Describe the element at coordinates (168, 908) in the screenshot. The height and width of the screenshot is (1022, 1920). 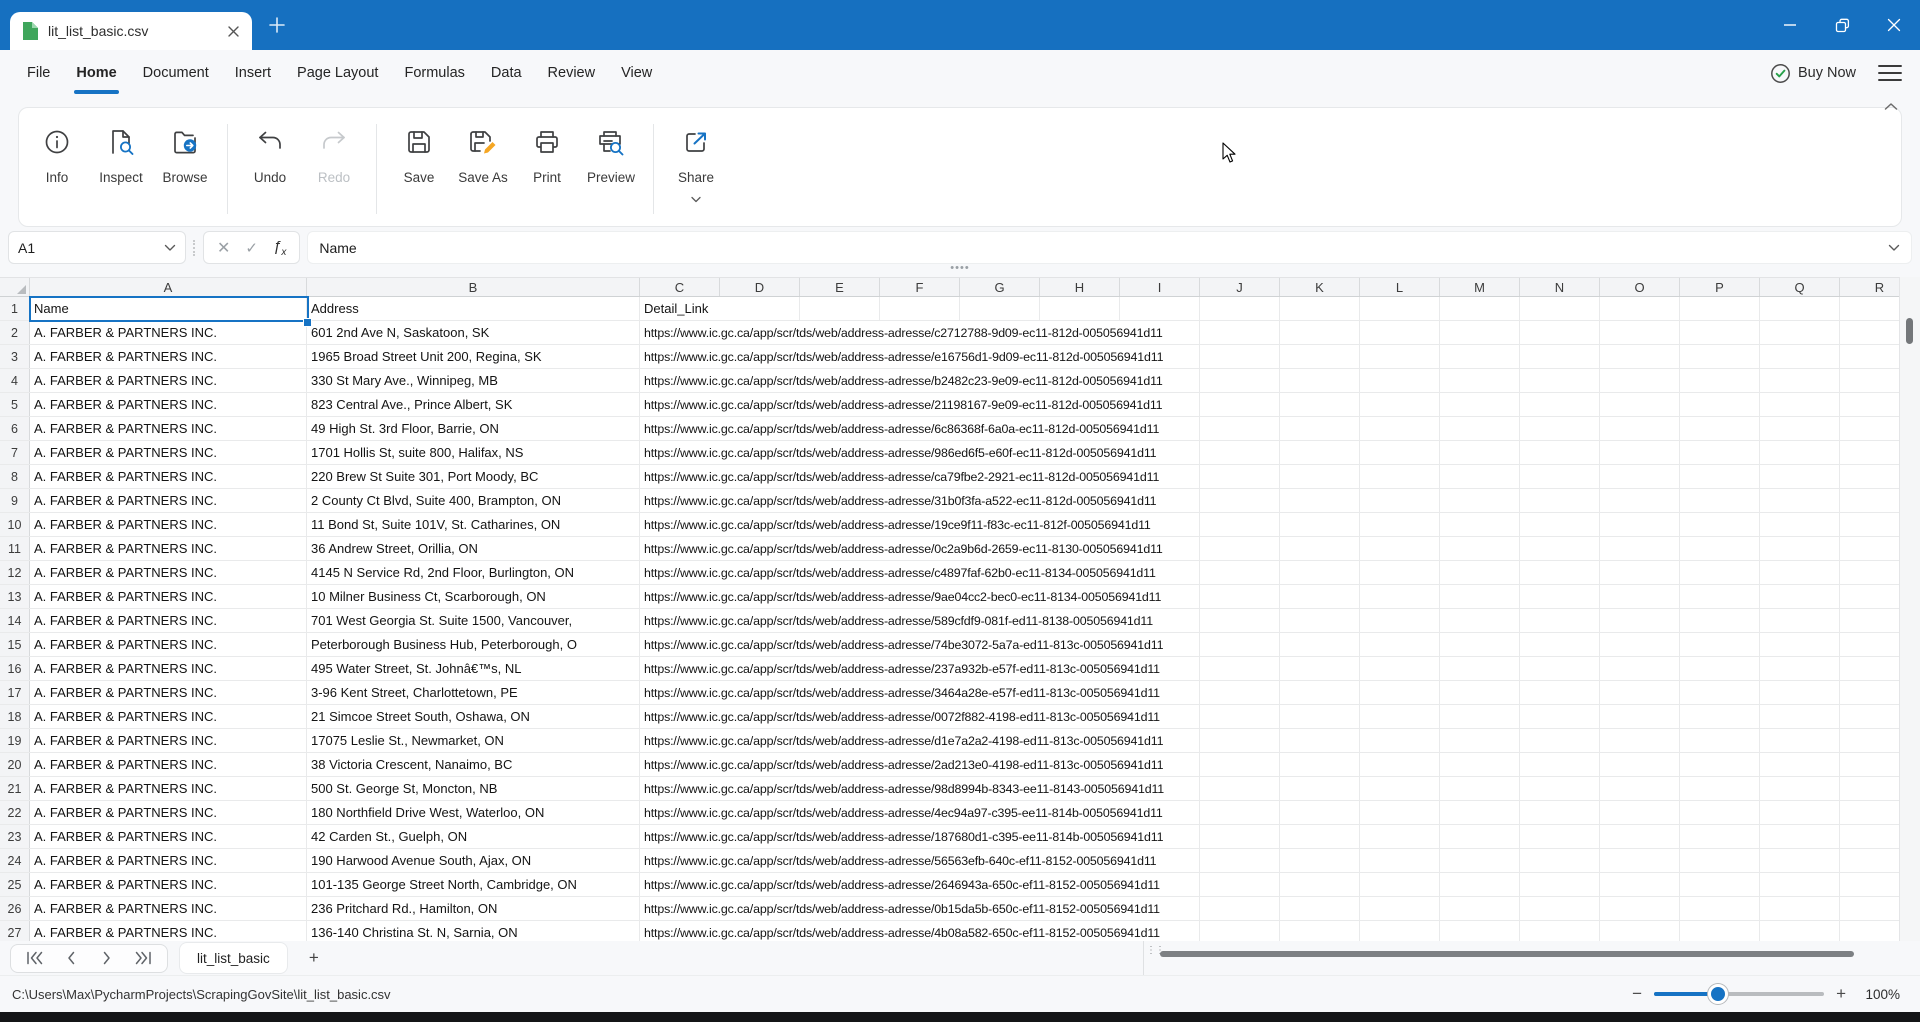
I see `cell-A26: A. FARBER & PARTNERS INC.` at that location.